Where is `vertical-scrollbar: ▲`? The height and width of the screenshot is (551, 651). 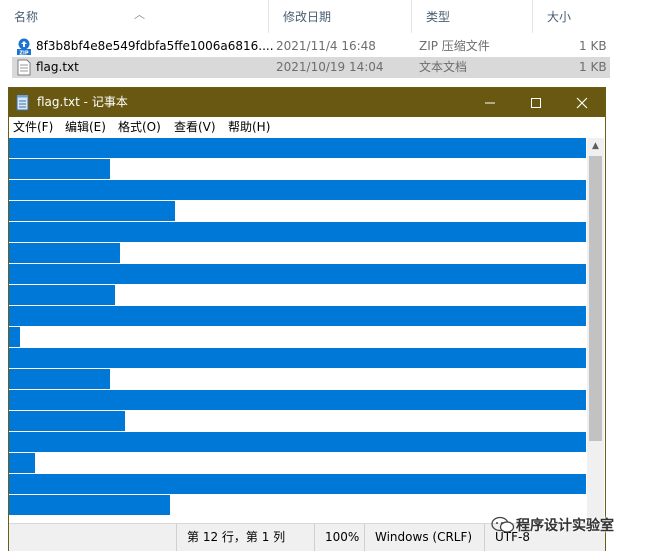
vertical-scrollbar: ▲ is located at coordinates (595, 330).